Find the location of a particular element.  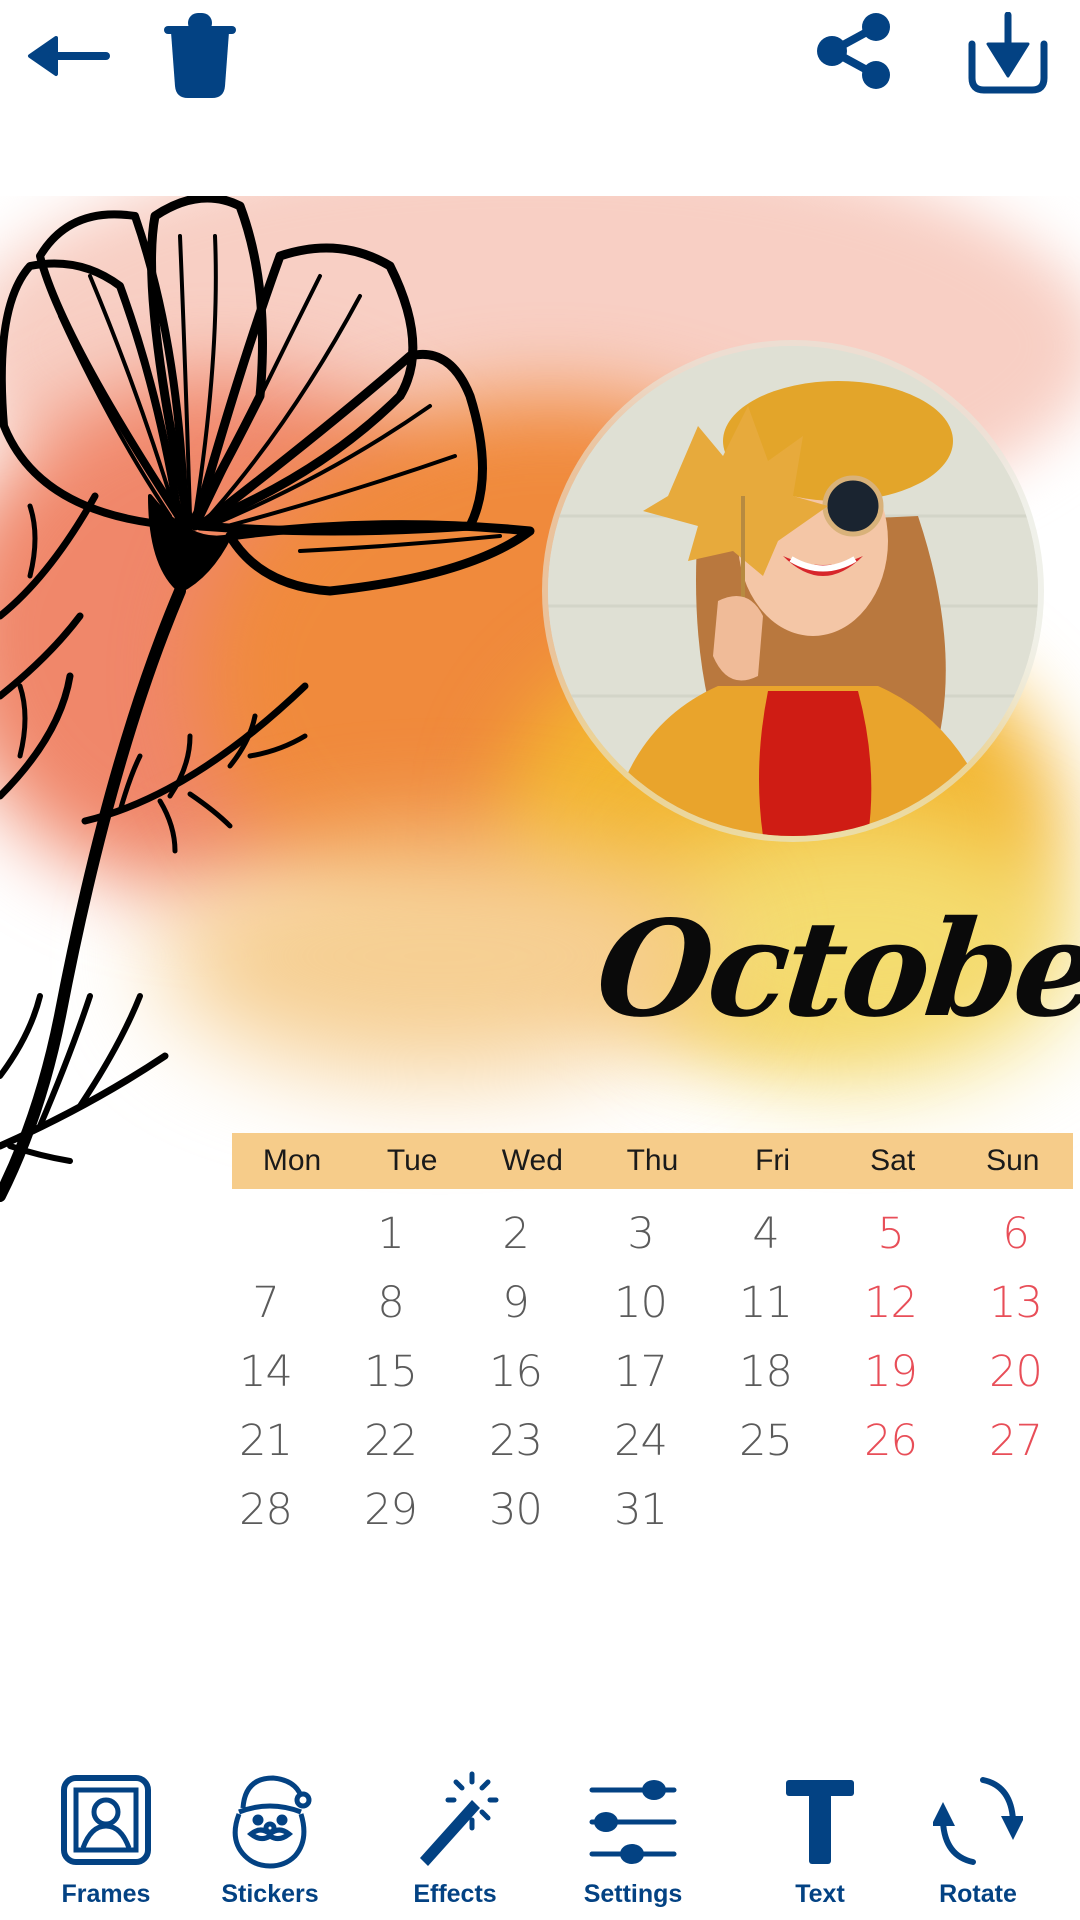

date-cell: 31 is located at coordinates (640, 1510).